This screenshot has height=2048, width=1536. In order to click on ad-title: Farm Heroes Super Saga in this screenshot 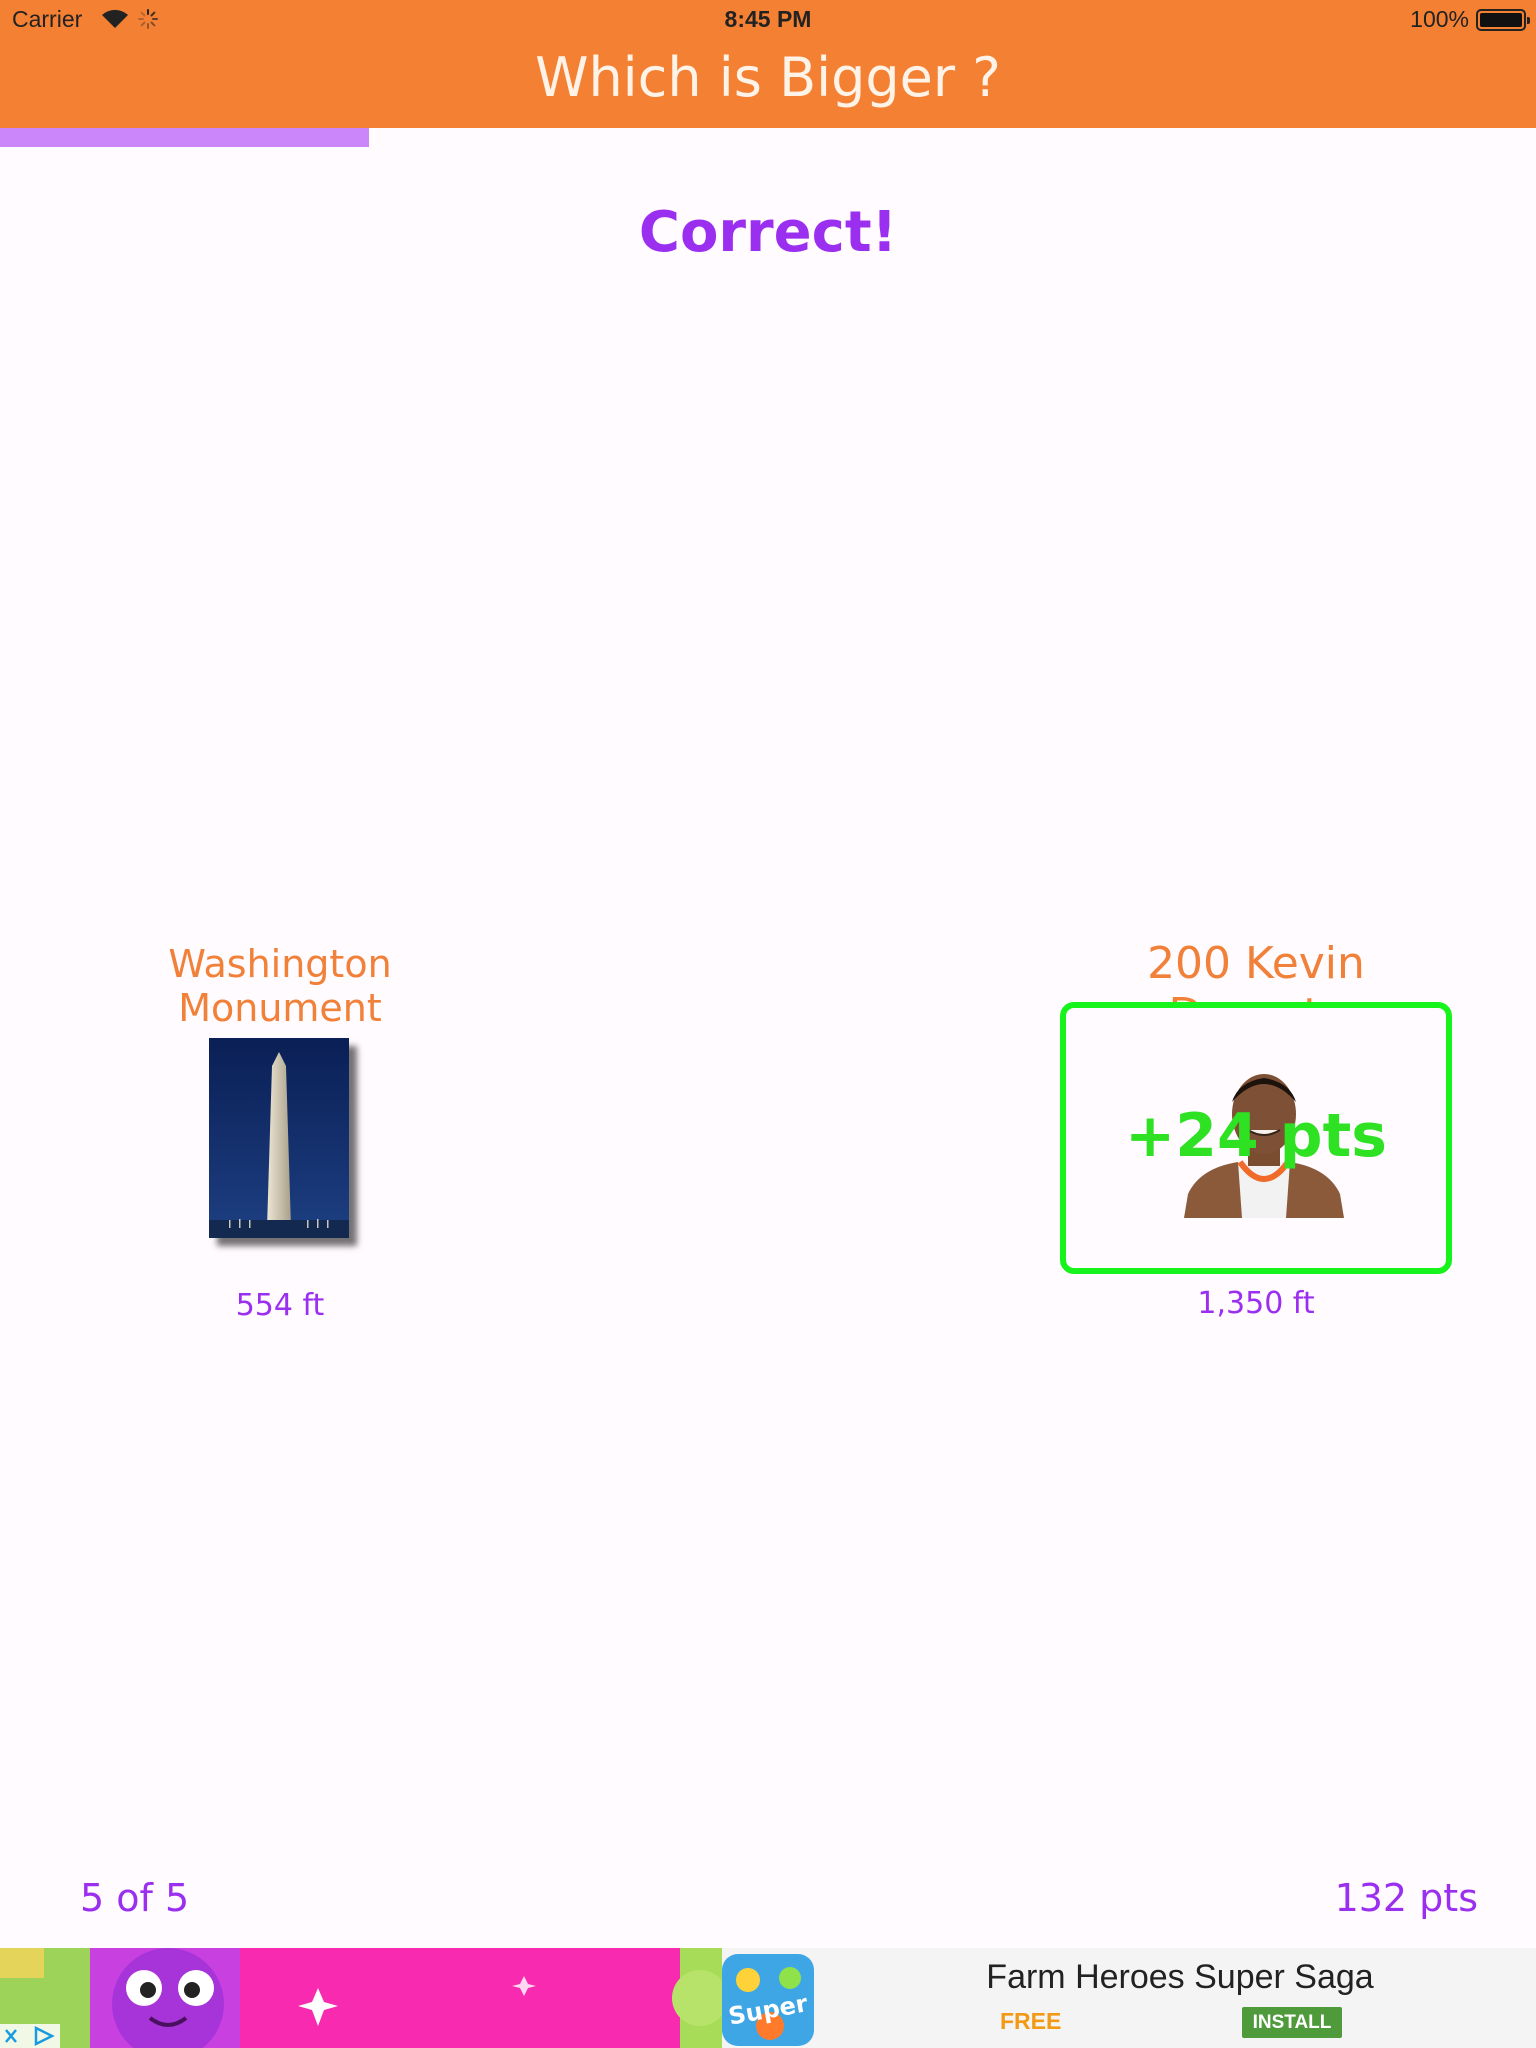, I will do `click(1180, 1977)`.